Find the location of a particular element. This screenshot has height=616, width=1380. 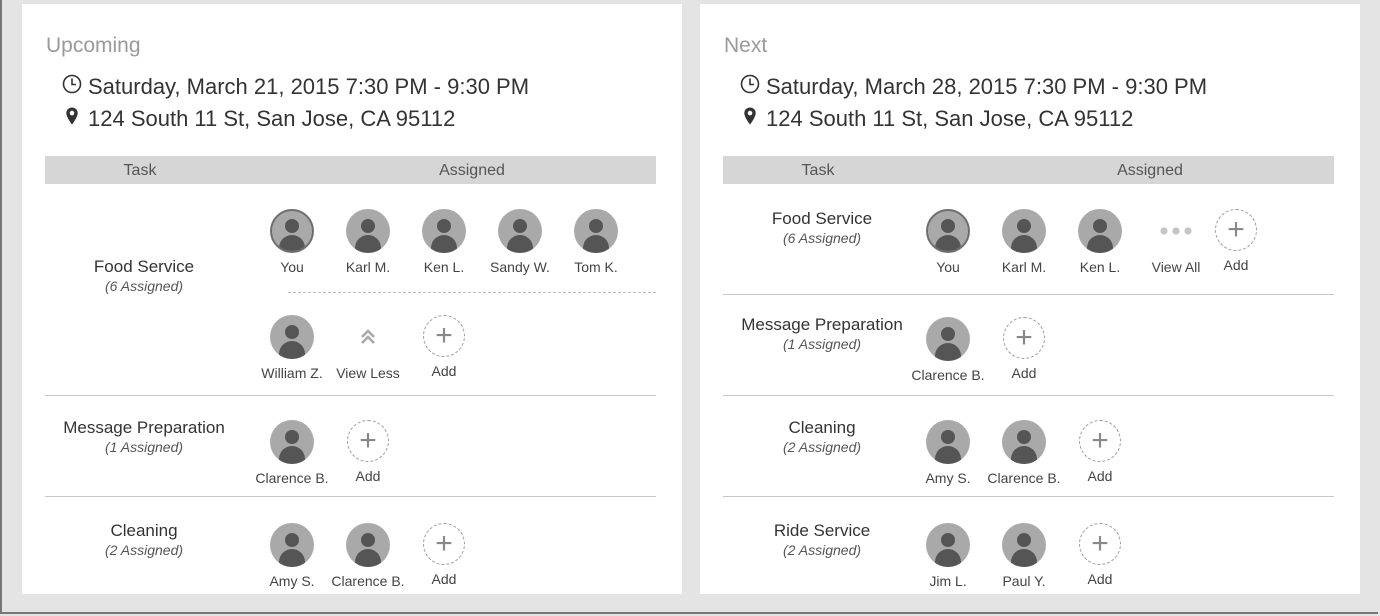

task-name: Ride Service is located at coordinates (822, 530).